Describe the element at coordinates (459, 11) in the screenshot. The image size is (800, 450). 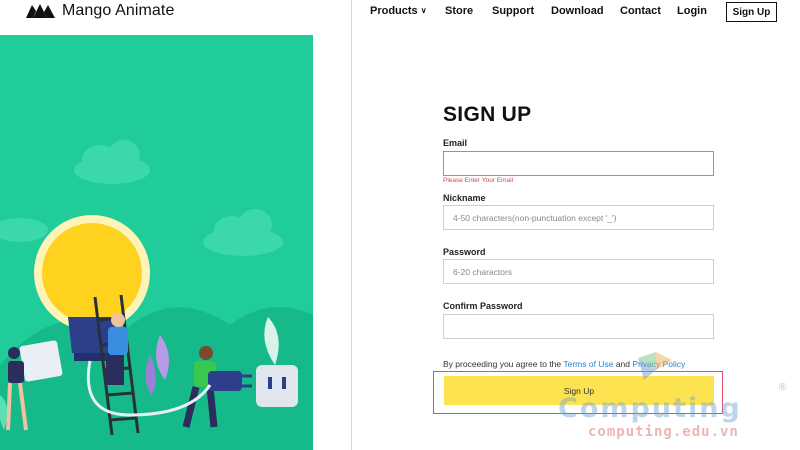
I see `nav-store: Store` at that location.